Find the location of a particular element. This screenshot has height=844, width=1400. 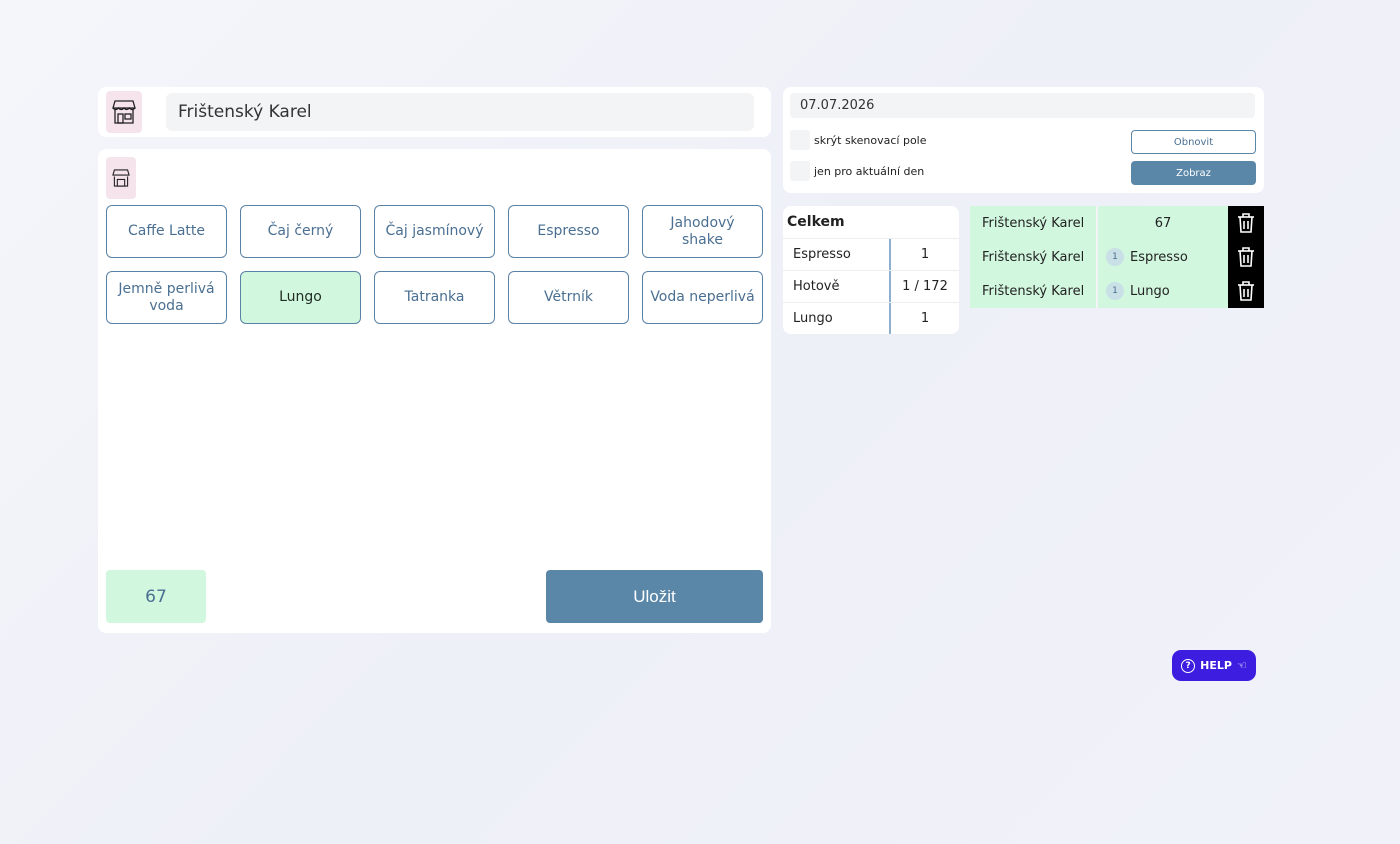

pointing-hand-icon: ☜ is located at coordinates (1241, 665).